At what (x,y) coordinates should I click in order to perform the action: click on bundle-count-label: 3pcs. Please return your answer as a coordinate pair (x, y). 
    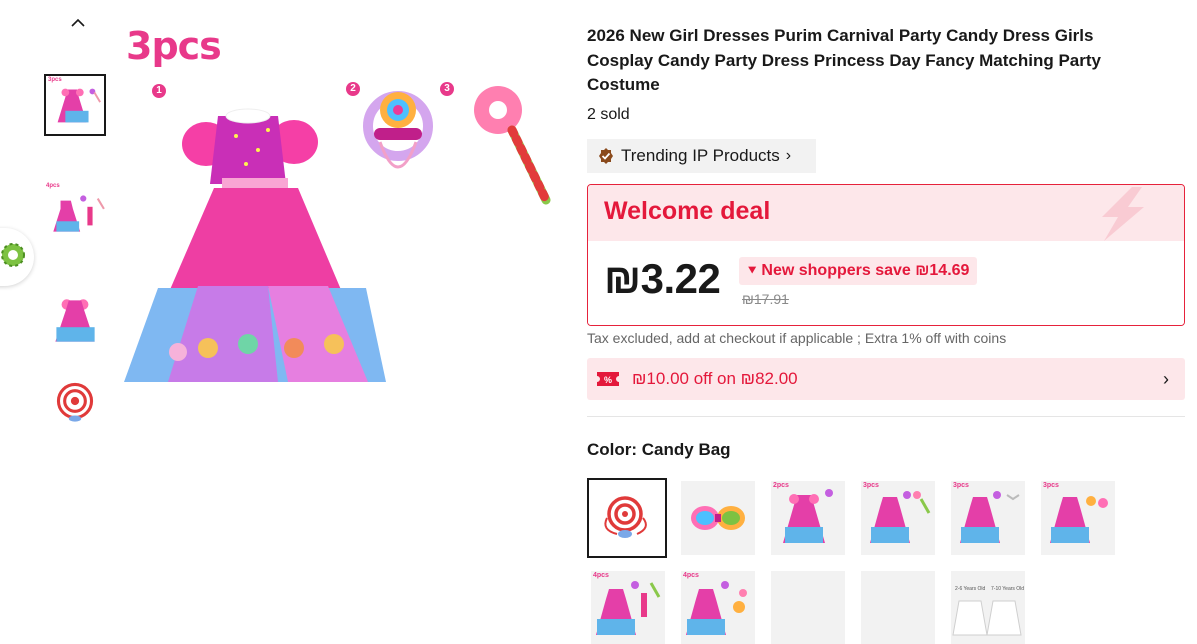
    Looking at the image, I should click on (174, 46).